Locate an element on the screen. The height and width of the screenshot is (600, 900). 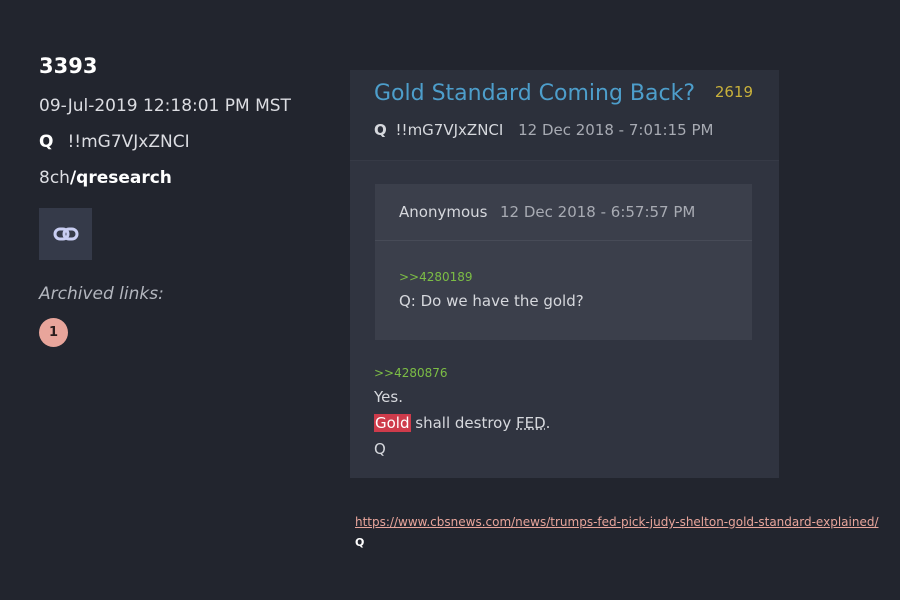
reply-line-1: Yes. is located at coordinates (388, 397).